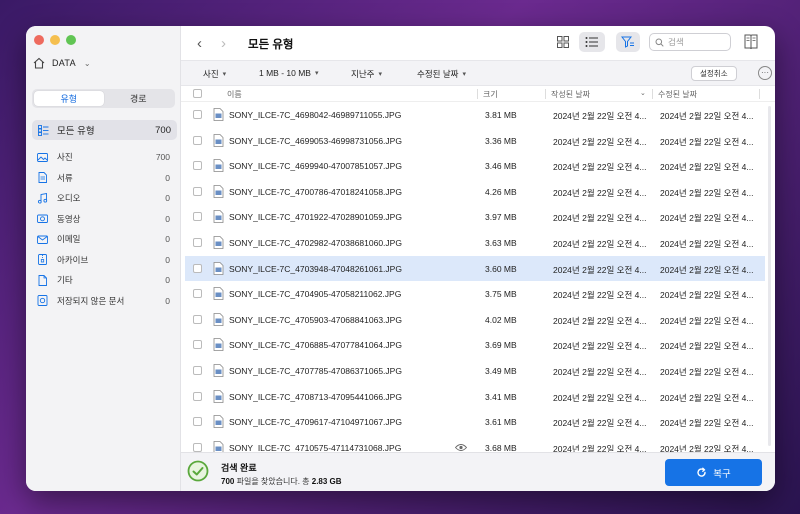  I want to click on filter-date-field-dropdown: 수정된 날짜 ▾, so click(441, 74).